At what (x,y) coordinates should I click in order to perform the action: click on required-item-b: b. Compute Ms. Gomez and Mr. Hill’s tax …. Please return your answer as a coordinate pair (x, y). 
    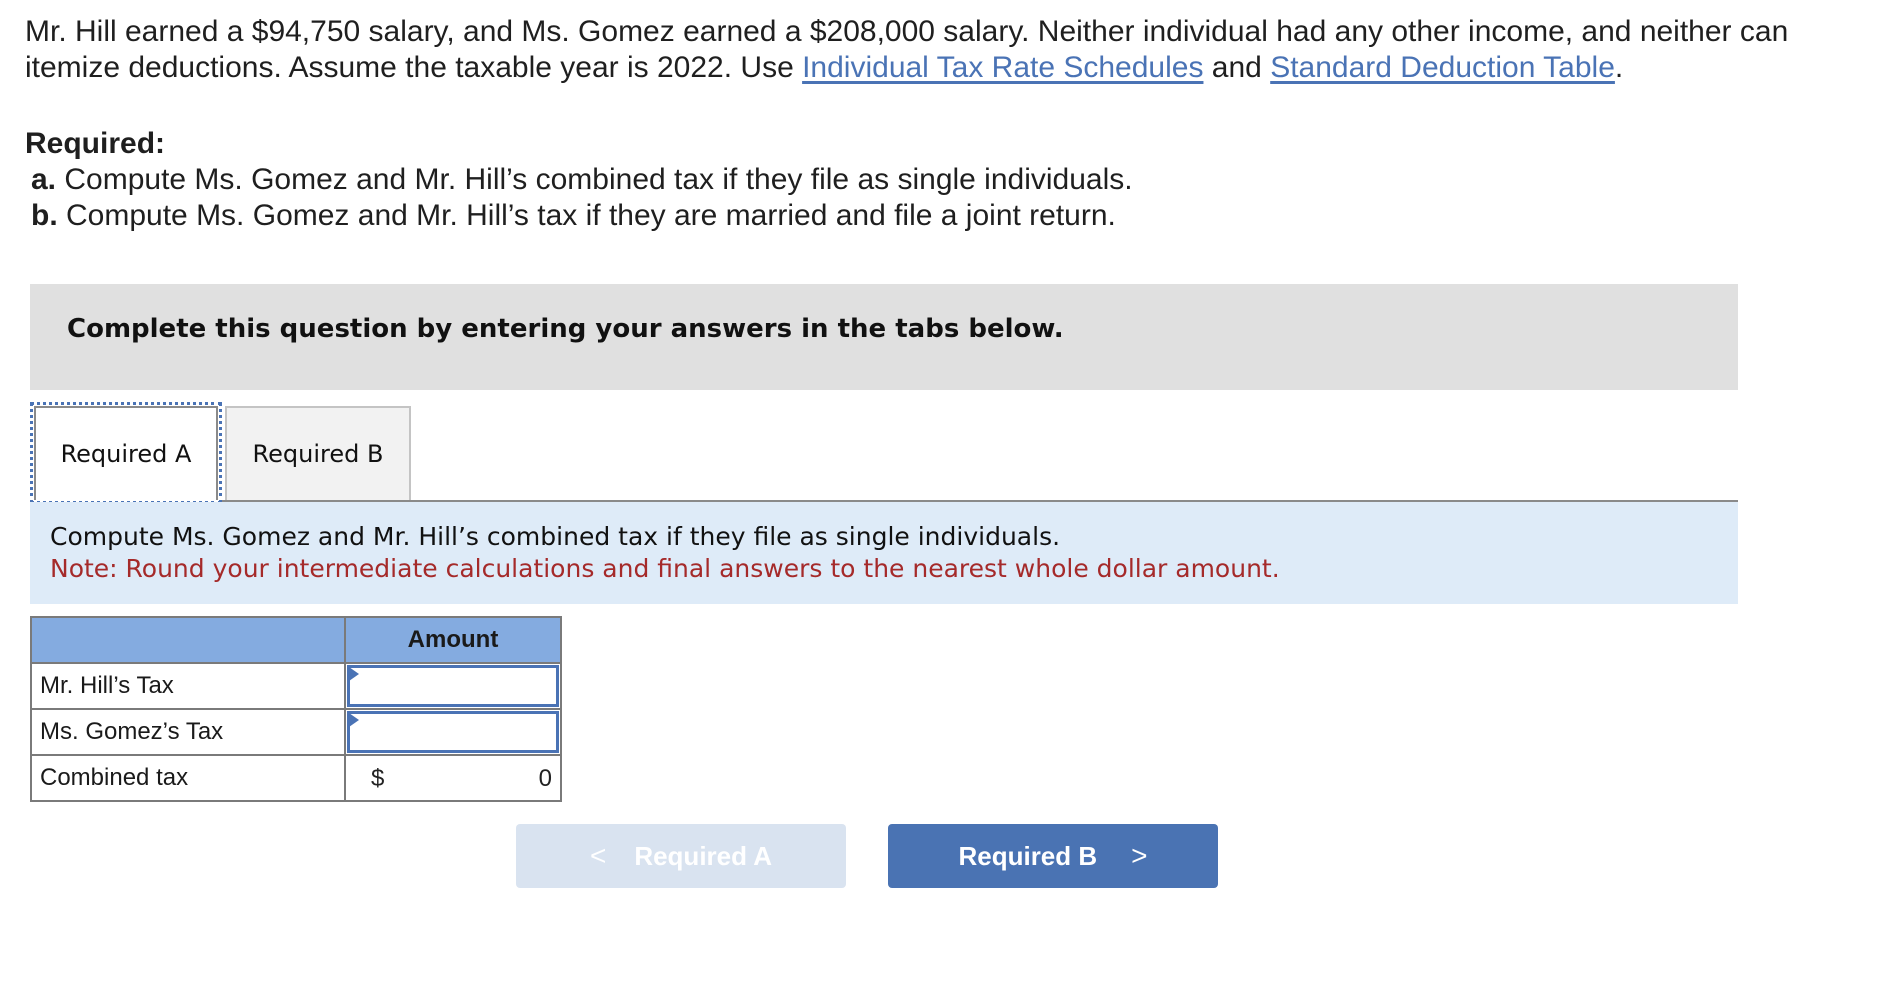
    Looking at the image, I should click on (579, 216).